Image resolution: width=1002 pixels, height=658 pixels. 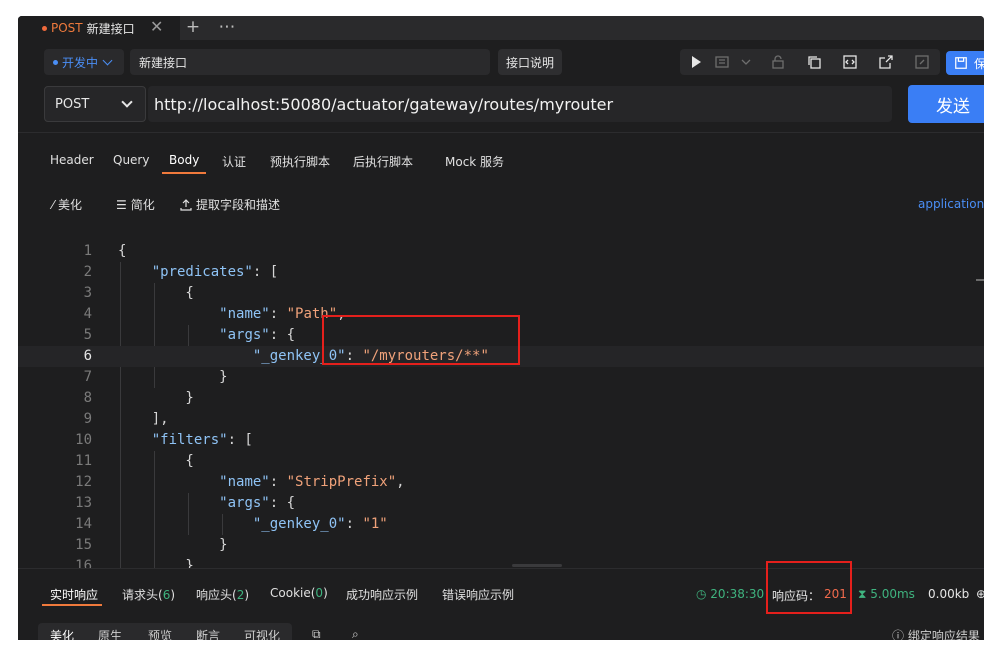 What do you see at coordinates (262, 633) in the screenshot?
I see `view-visualize: 可视化` at bounding box center [262, 633].